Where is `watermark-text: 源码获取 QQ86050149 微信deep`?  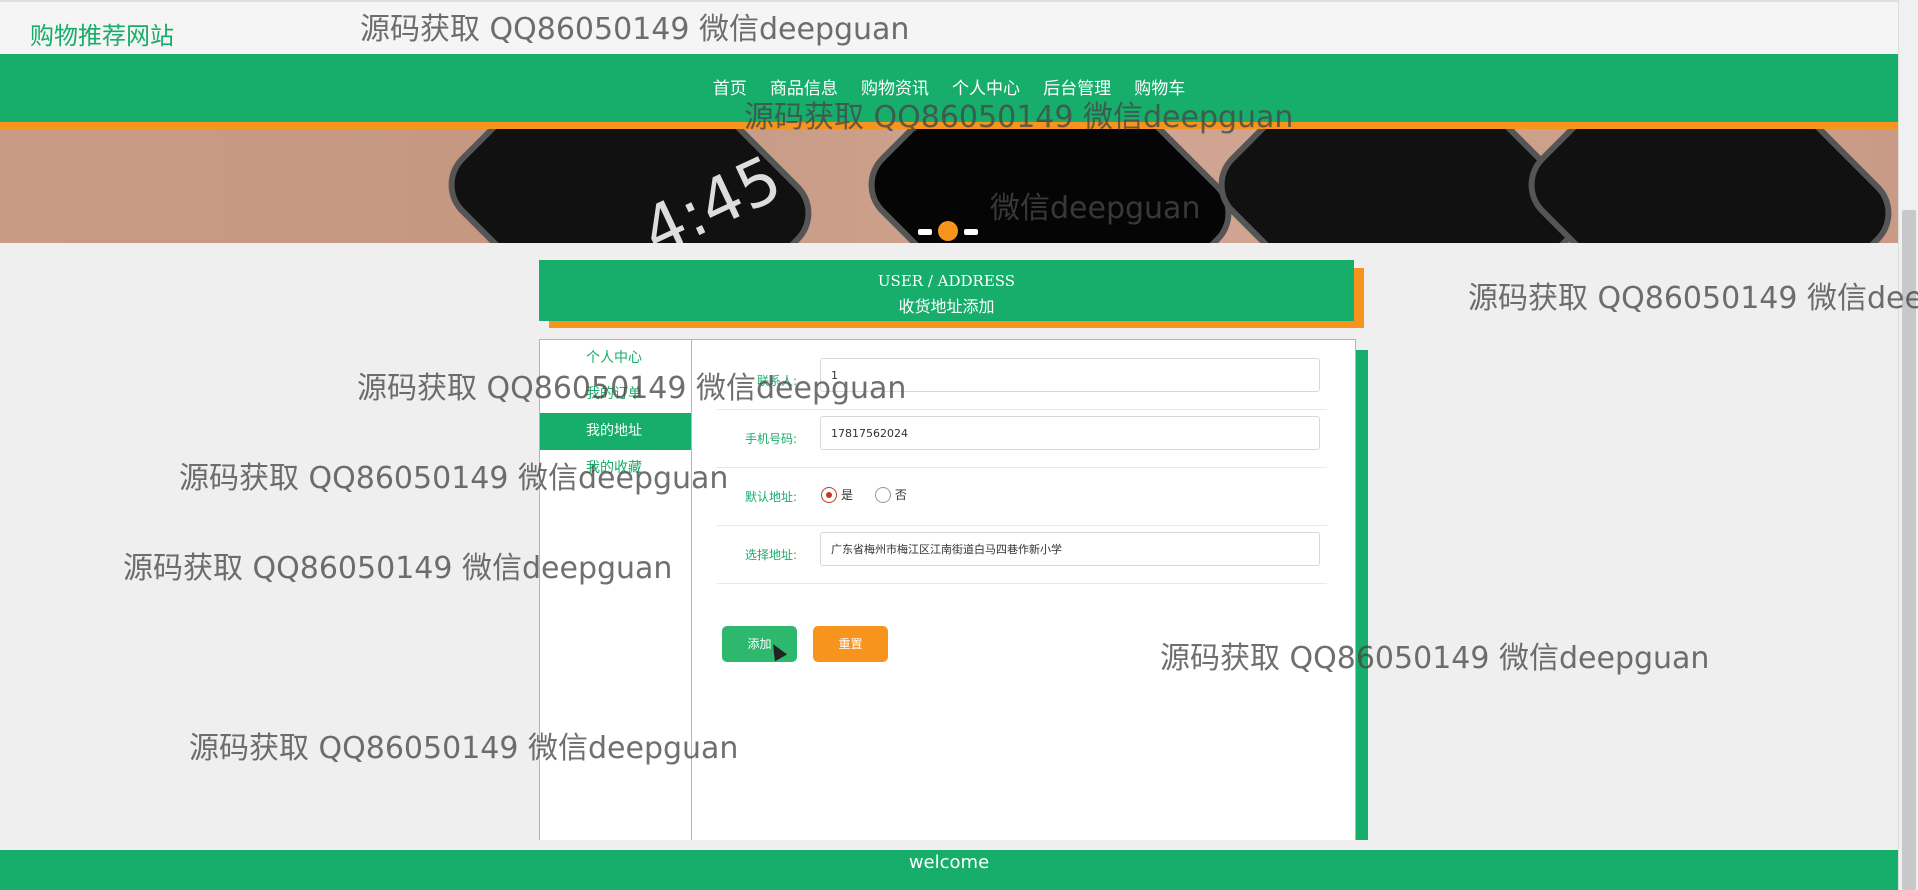 watermark-text: 源码获取 QQ86050149 微信deep is located at coordinates (1693, 298).